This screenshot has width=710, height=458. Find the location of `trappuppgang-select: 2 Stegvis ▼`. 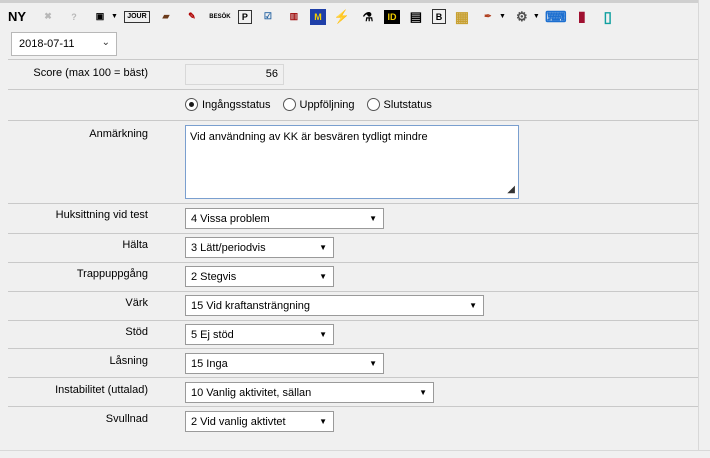

trappuppgang-select: 2 Stegvis ▼ is located at coordinates (259, 276).